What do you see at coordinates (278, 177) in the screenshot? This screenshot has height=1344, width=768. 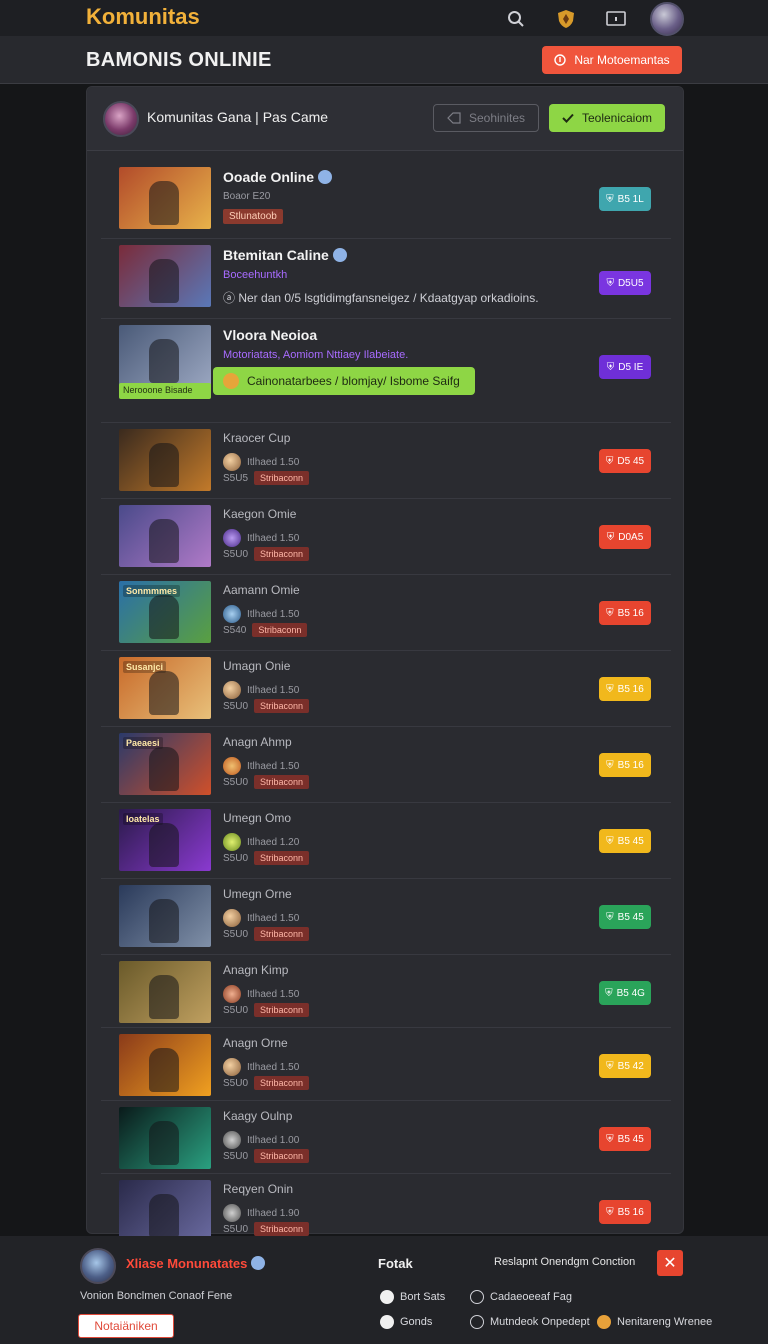 I see `game-title: Ooade Online` at bounding box center [278, 177].